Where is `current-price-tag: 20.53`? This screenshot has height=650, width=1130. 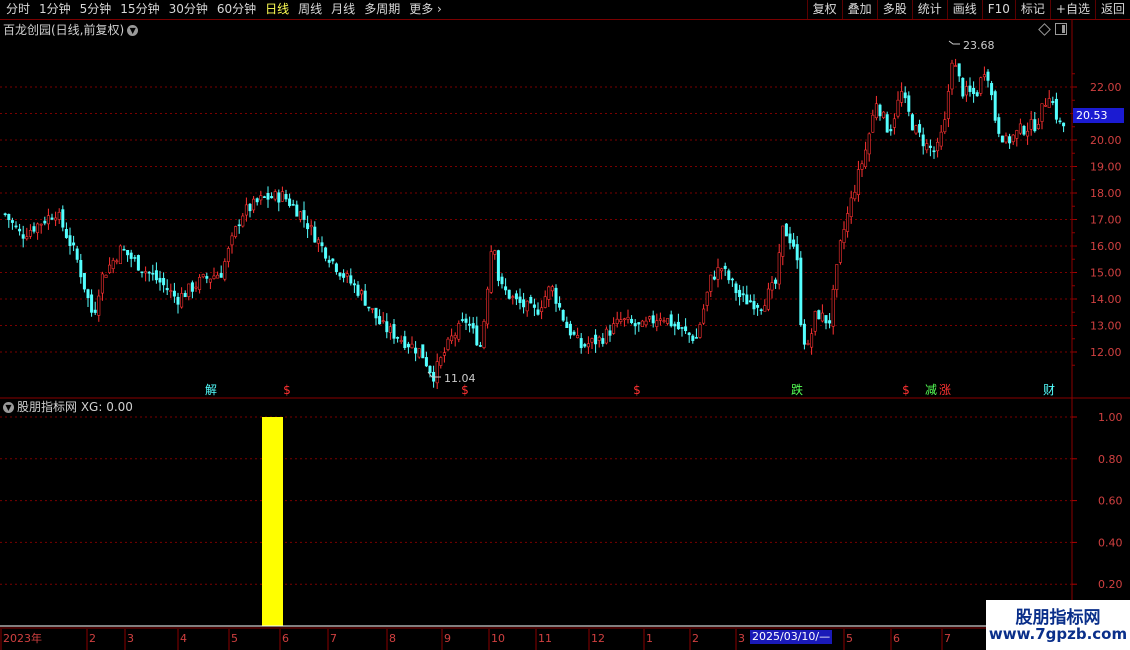 current-price-tag: 20.53 is located at coordinates (1098, 115).